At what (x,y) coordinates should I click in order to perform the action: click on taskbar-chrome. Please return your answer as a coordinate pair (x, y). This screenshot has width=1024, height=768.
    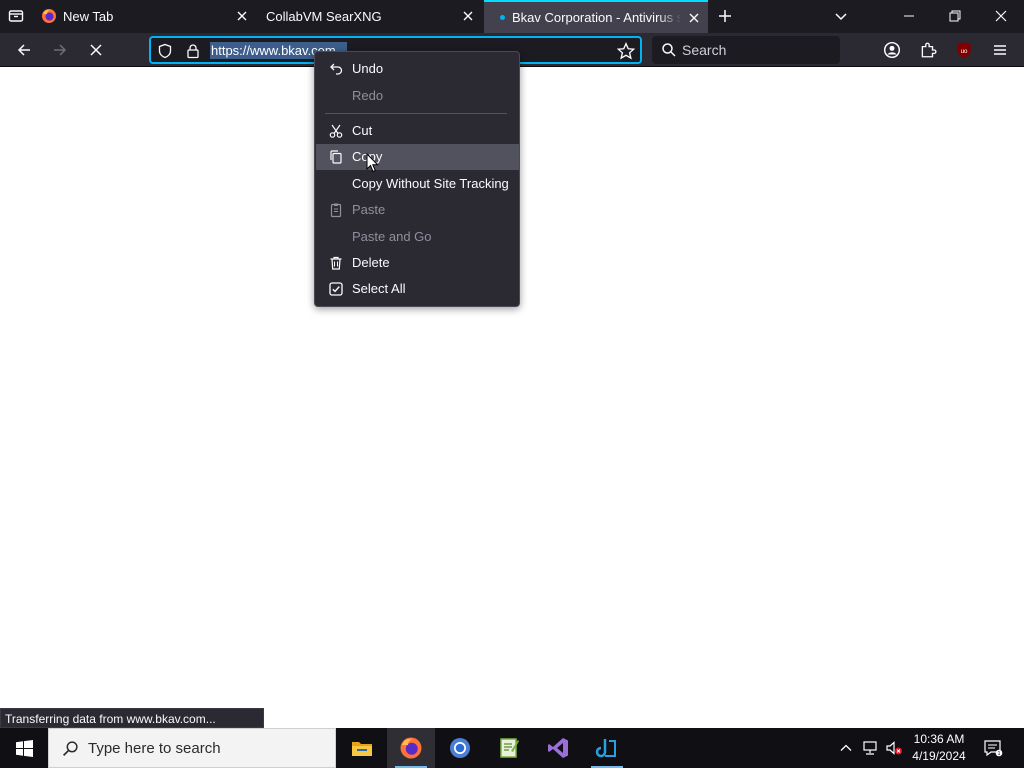
    Looking at the image, I should click on (460, 748).